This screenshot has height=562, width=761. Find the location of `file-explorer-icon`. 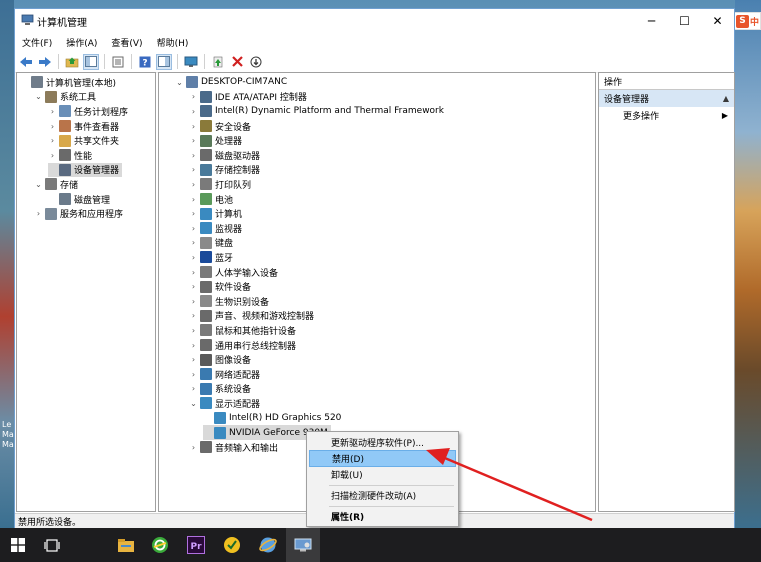

file-explorer-icon is located at coordinates (126, 545).